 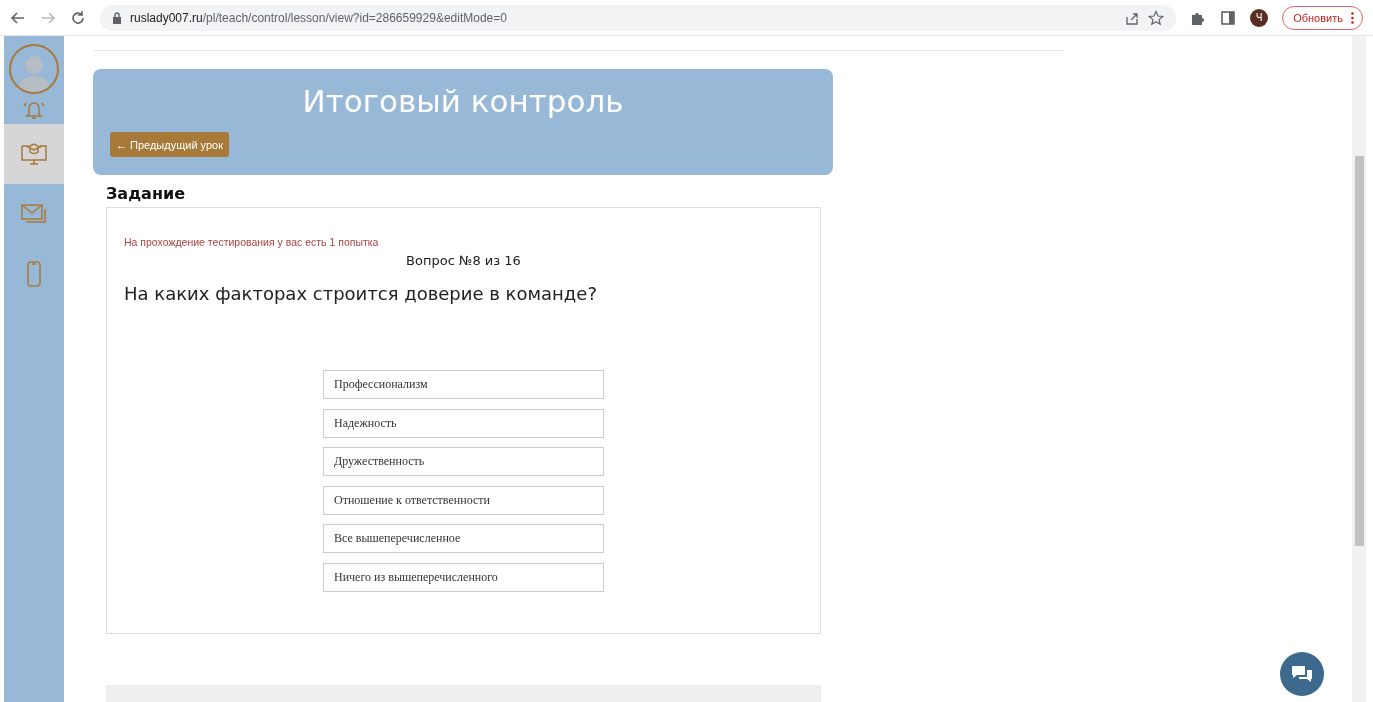 What do you see at coordinates (1228, 17) in the screenshot?
I see `side-panel-icon` at bounding box center [1228, 17].